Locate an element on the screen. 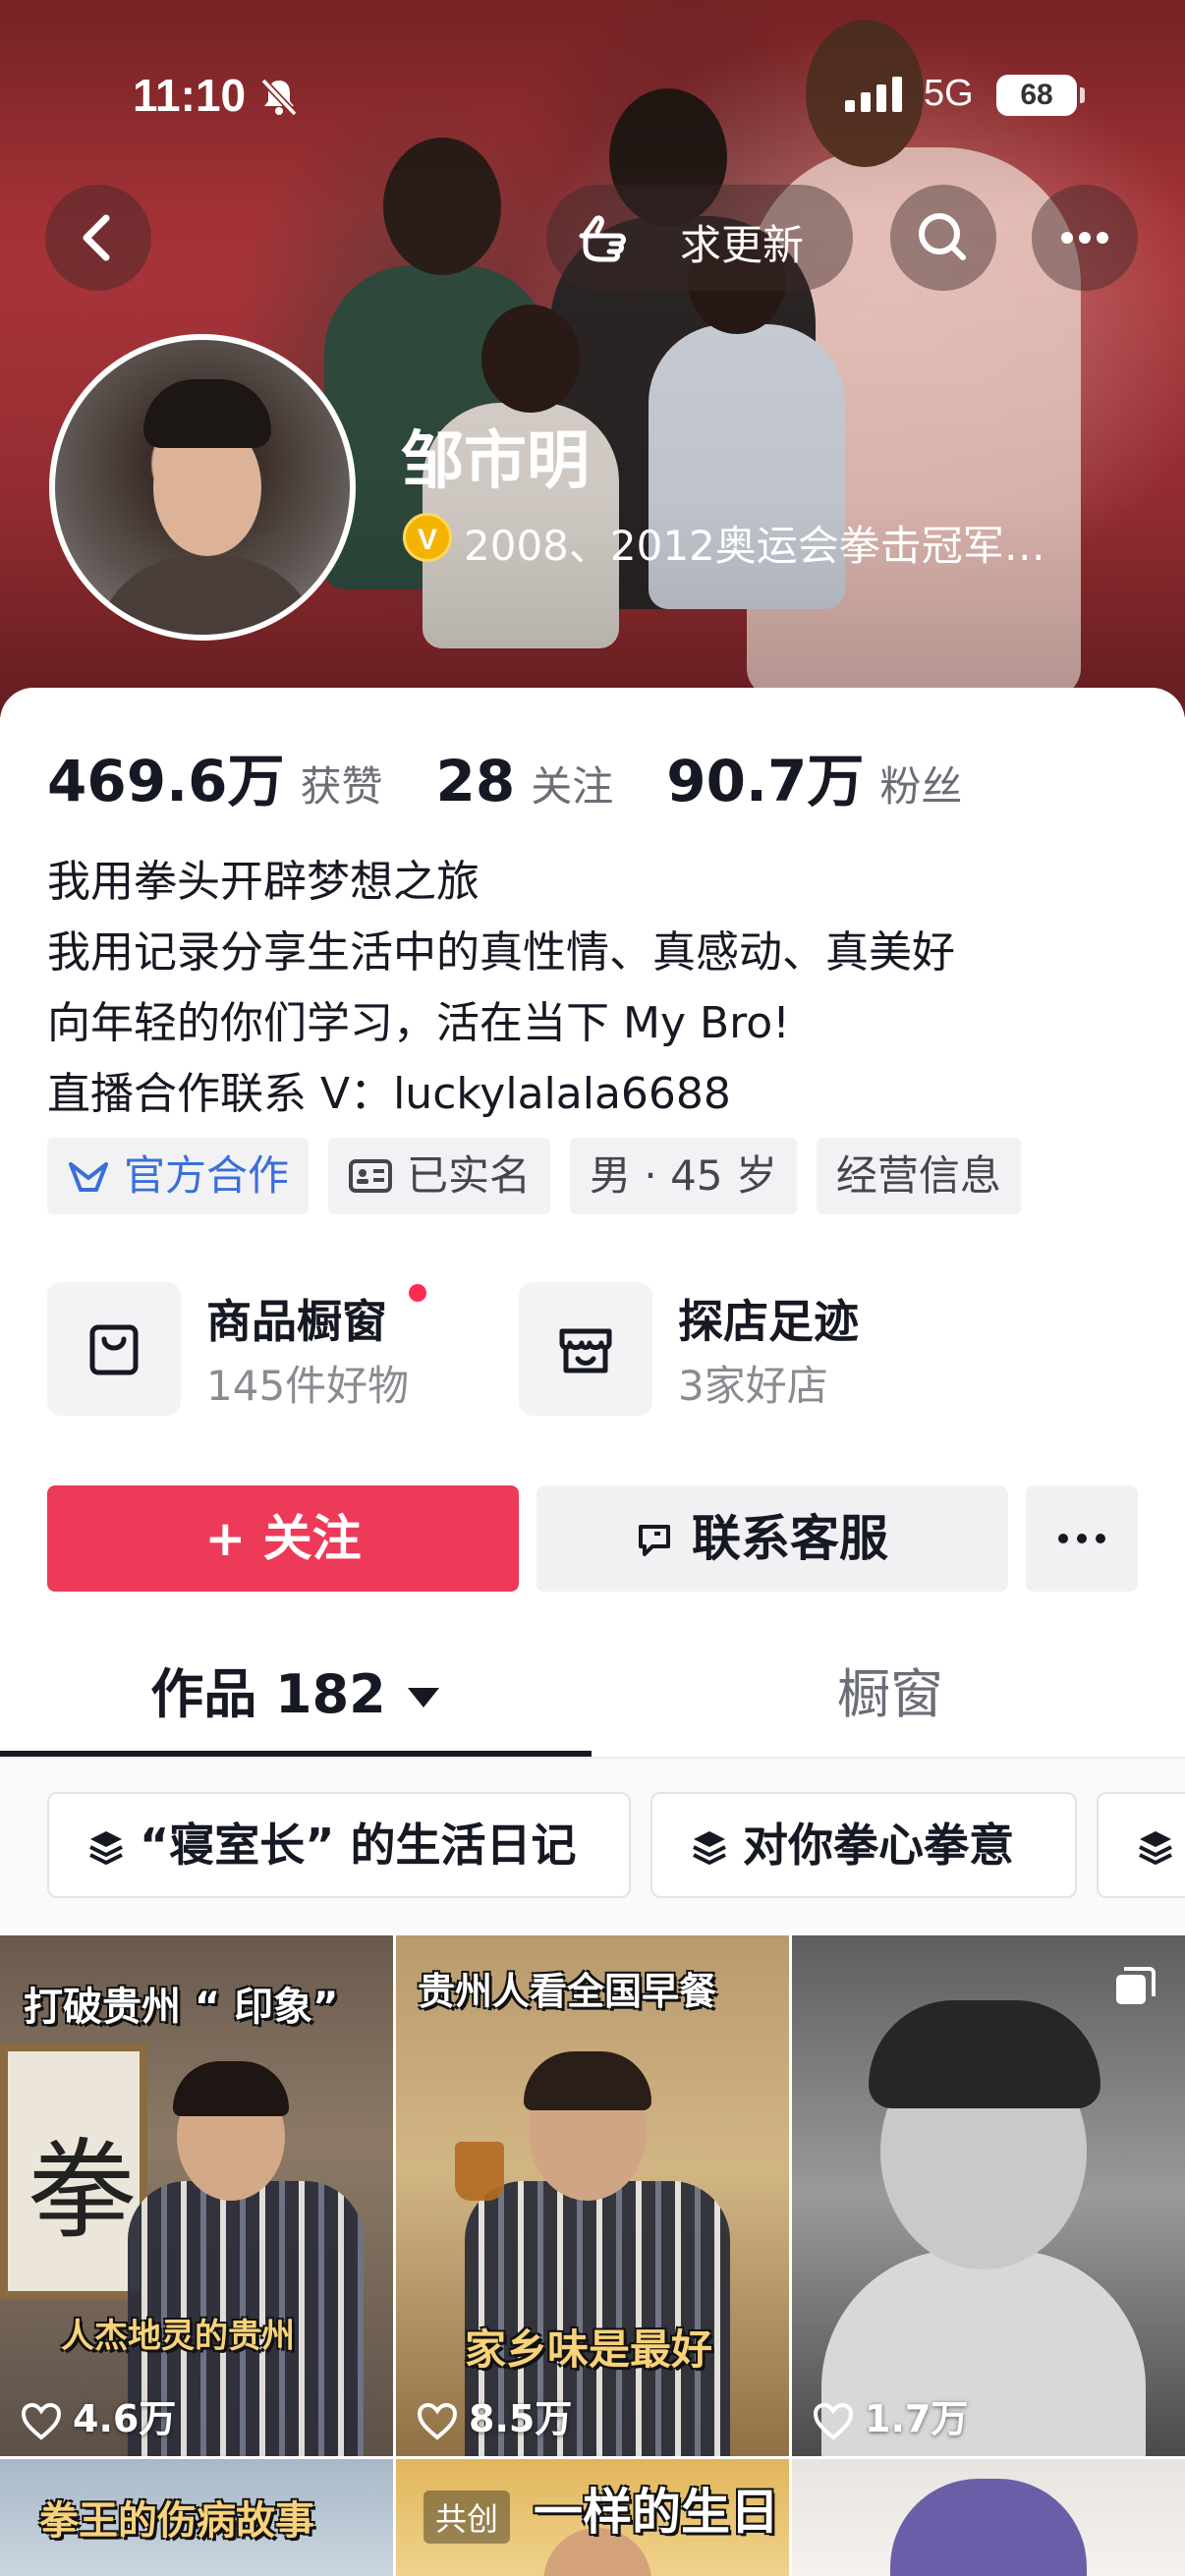 This screenshot has width=1185, height=2576. calligraphy-text: 拳 is located at coordinates (82, 2191).